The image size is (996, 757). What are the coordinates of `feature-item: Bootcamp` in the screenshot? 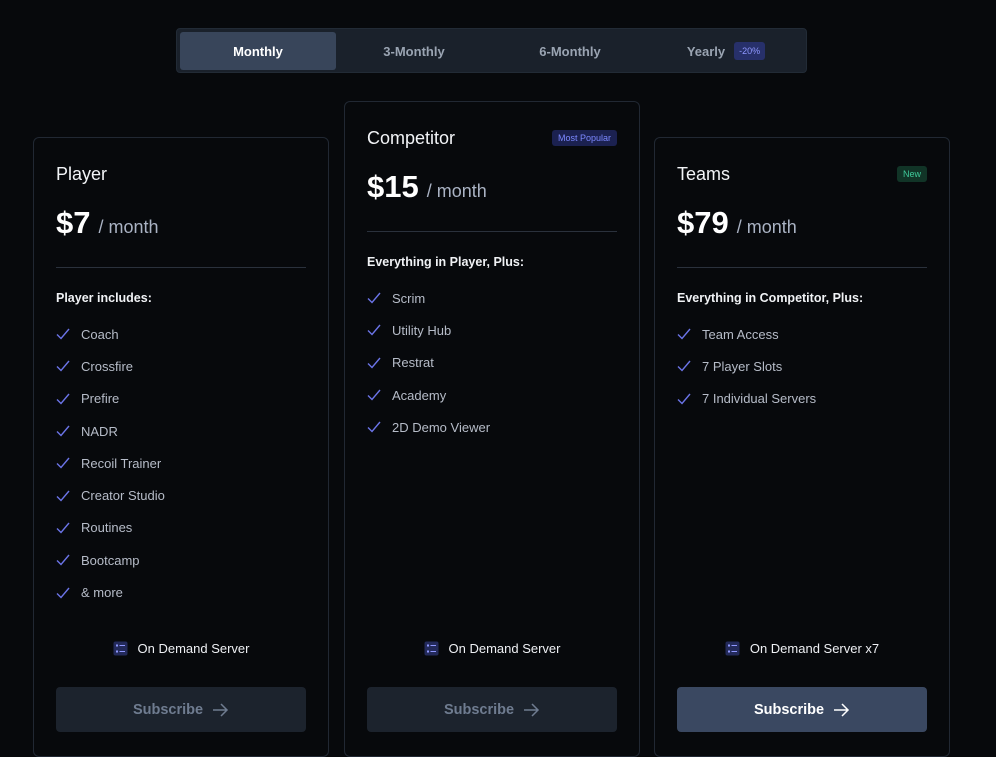 It's located at (110, 560).